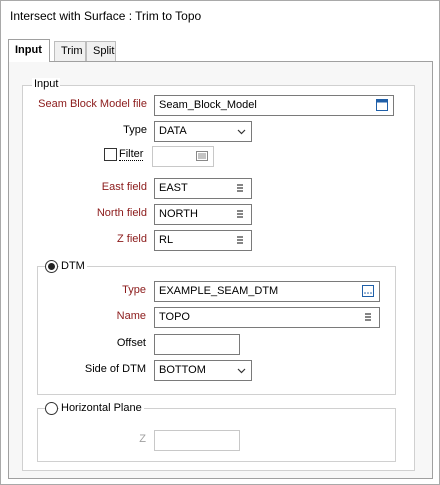 This screenshot has height=485, width=440. Describe the element at coordinates (166, 240) in the screenshot. I see `z-field-value: RL` at that location.